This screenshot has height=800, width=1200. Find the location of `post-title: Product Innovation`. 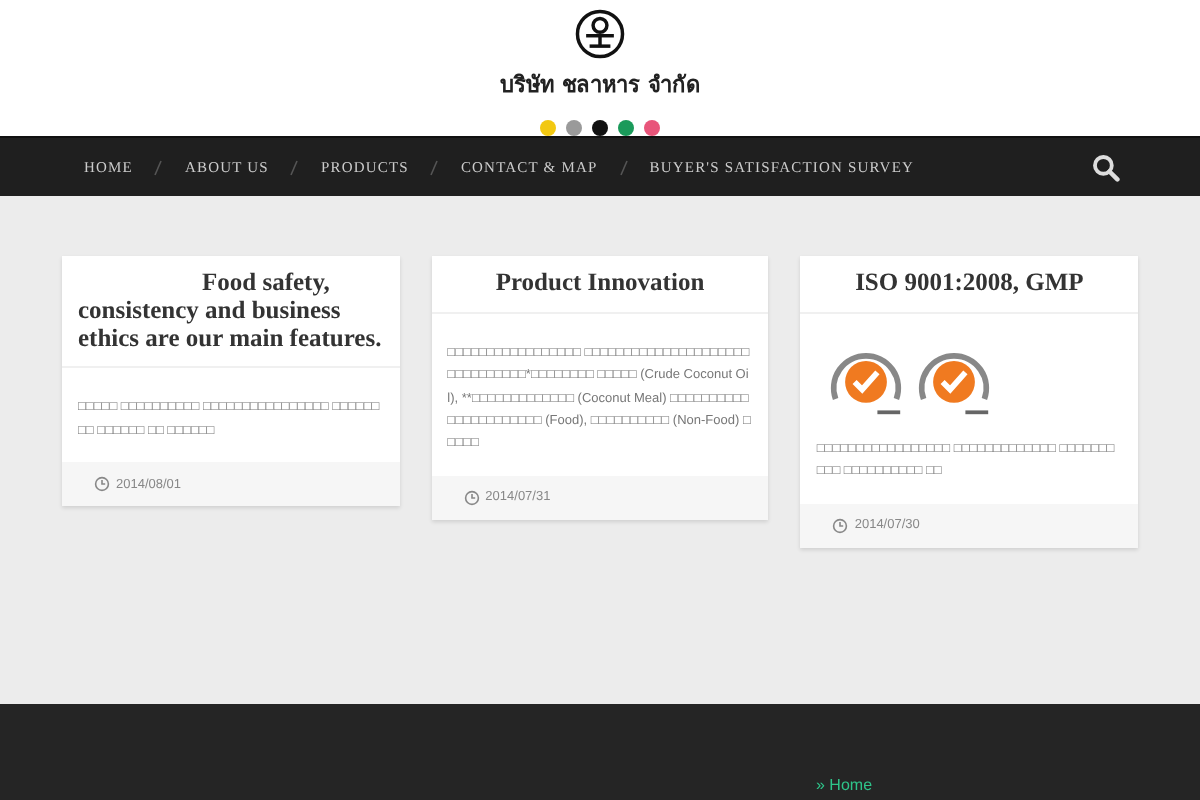

post-title: Product Innovation is located at coordinates (600, 285).